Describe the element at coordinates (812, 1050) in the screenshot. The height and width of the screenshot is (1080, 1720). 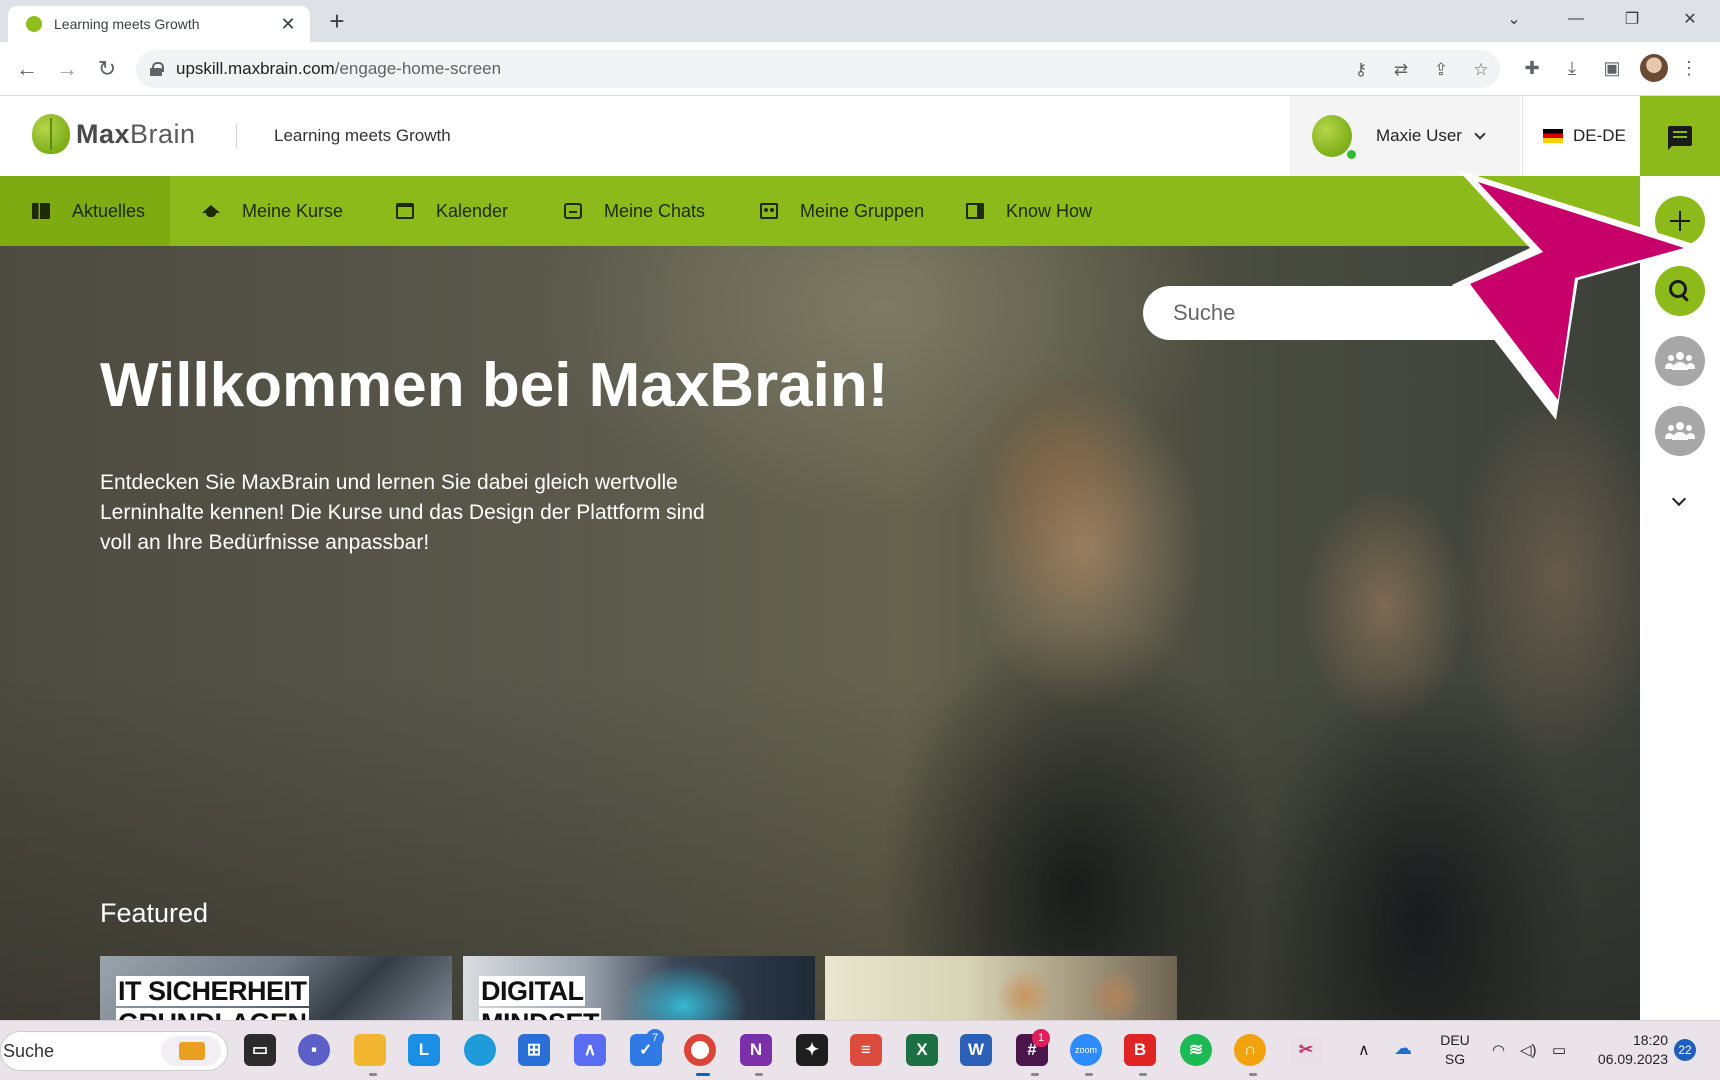
I see `figma-icon: ✦` at that location.